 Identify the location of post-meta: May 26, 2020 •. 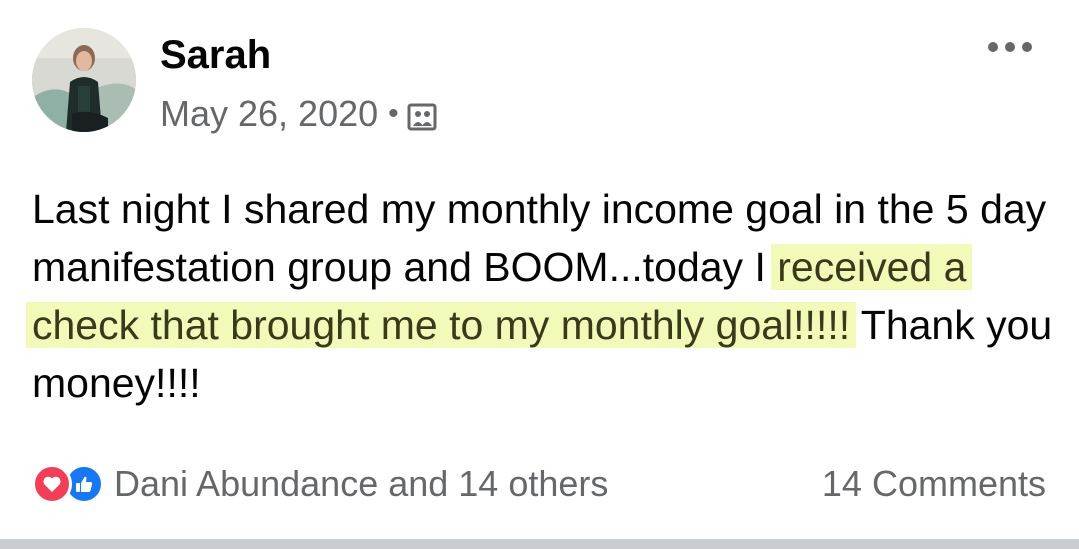
(298, 114).